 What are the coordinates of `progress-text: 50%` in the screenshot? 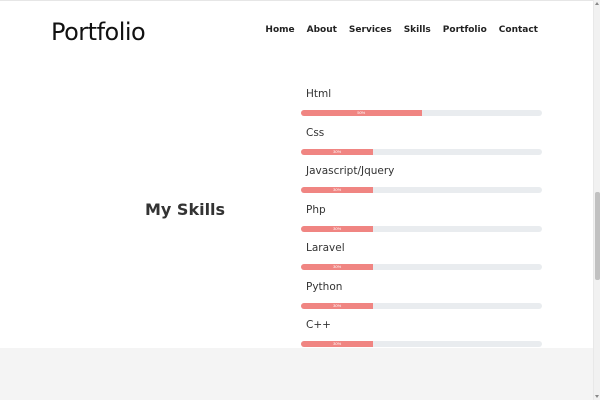 It's located at (361, 112).